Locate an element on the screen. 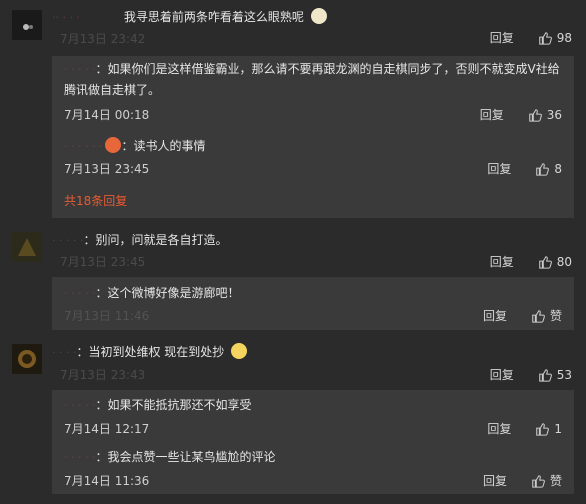 This screenshot has width=586, height=504. like-count: 1 is located at coordinates (558, 428).